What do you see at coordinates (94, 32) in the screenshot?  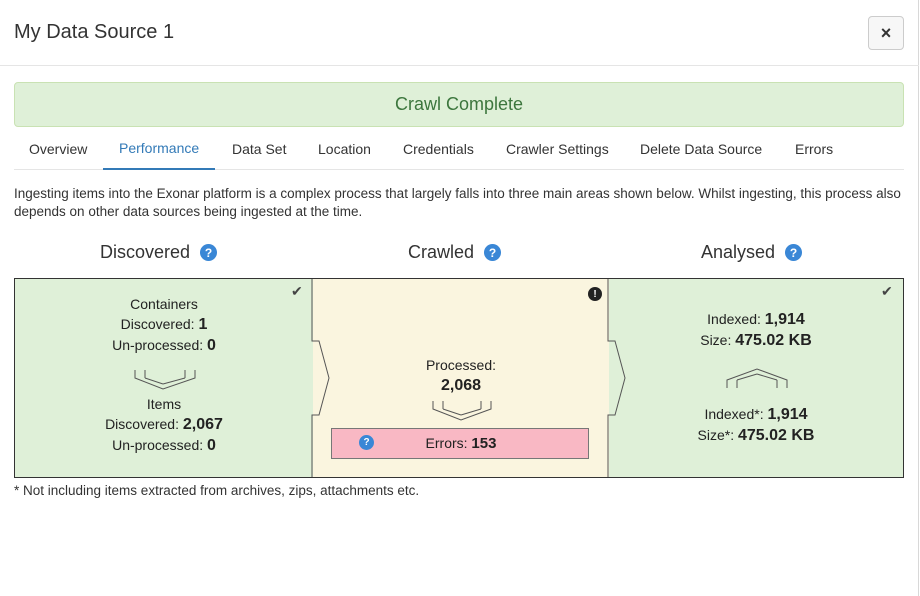 I see `modal-title: My Data Source 1` at bounding box center [94, 32].